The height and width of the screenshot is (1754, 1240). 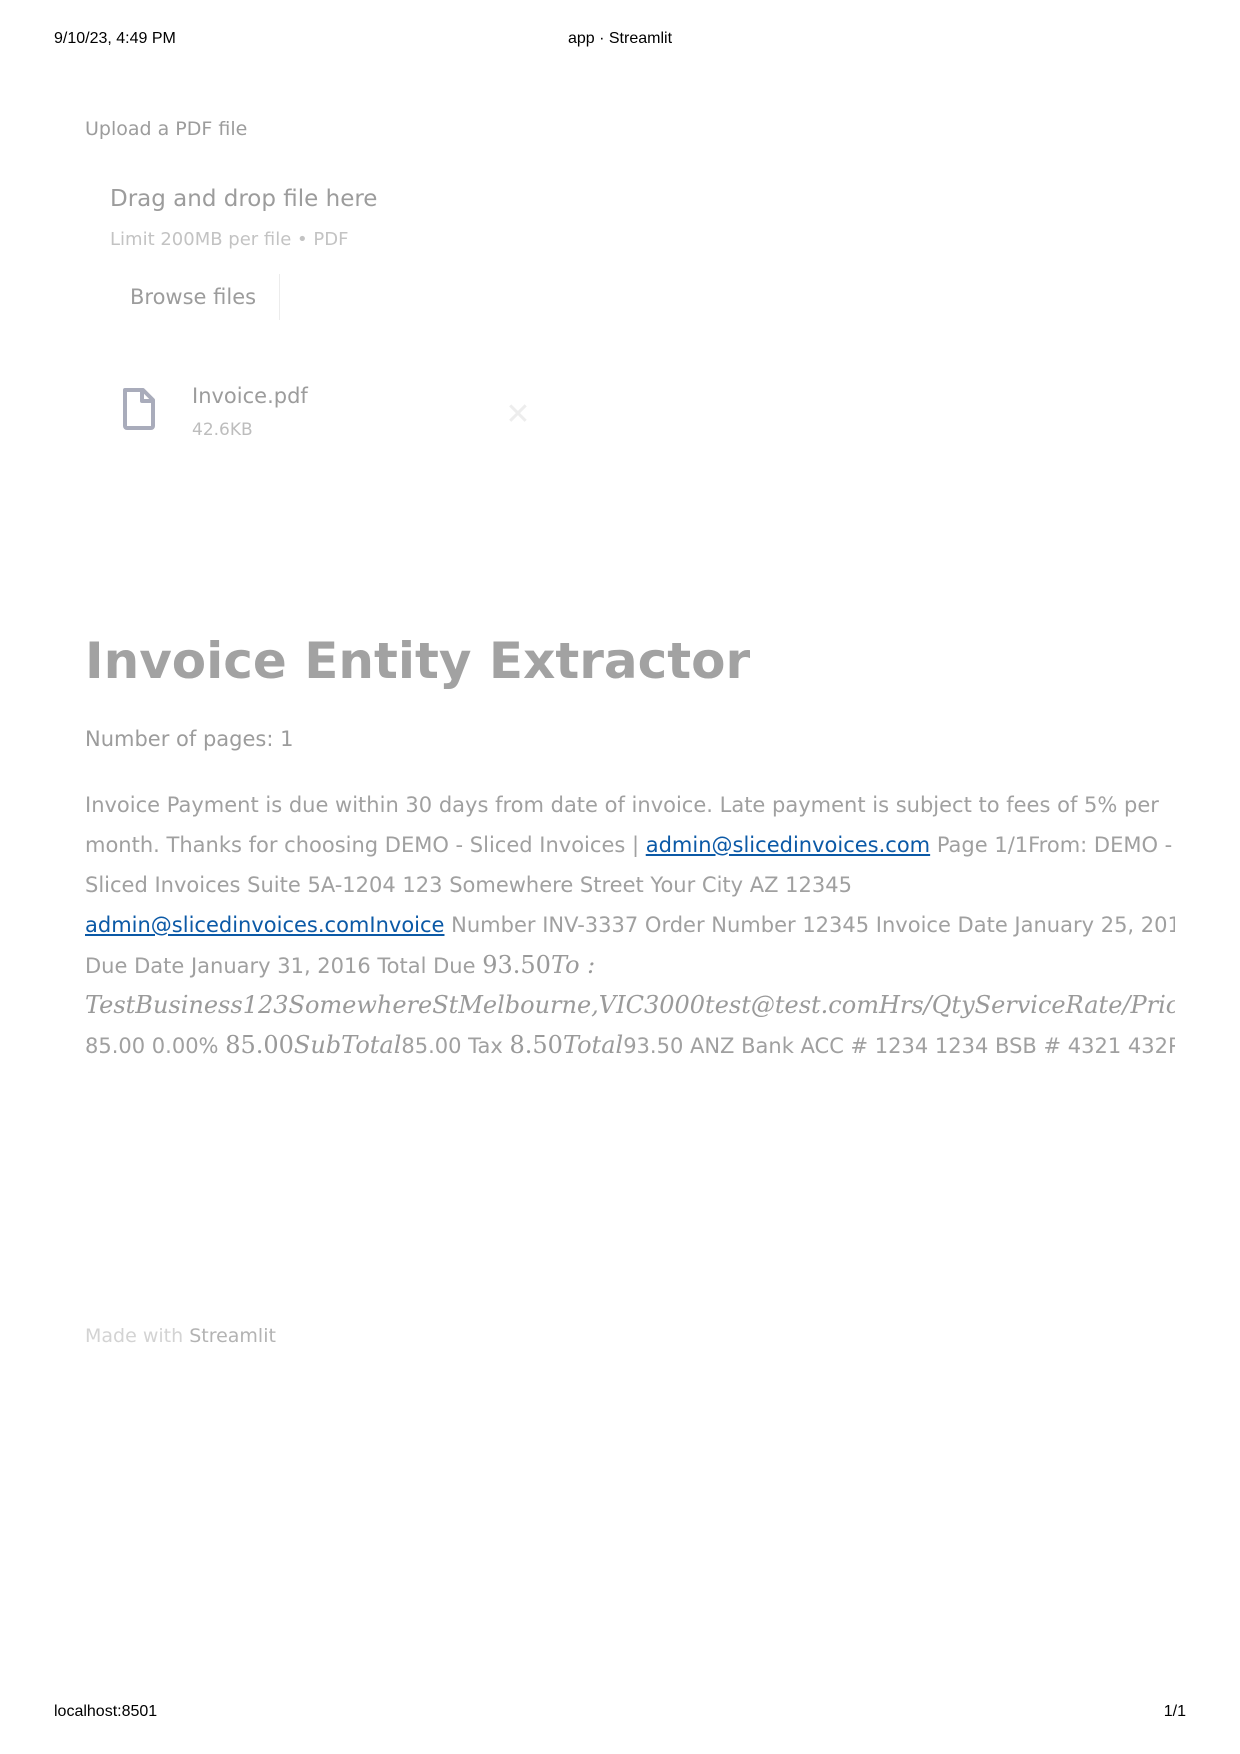 What do you see at coordinates (189, 739) in the screenshot?
I see `page-count-text: Number of pages: 1` at bounding box center [189, 739].